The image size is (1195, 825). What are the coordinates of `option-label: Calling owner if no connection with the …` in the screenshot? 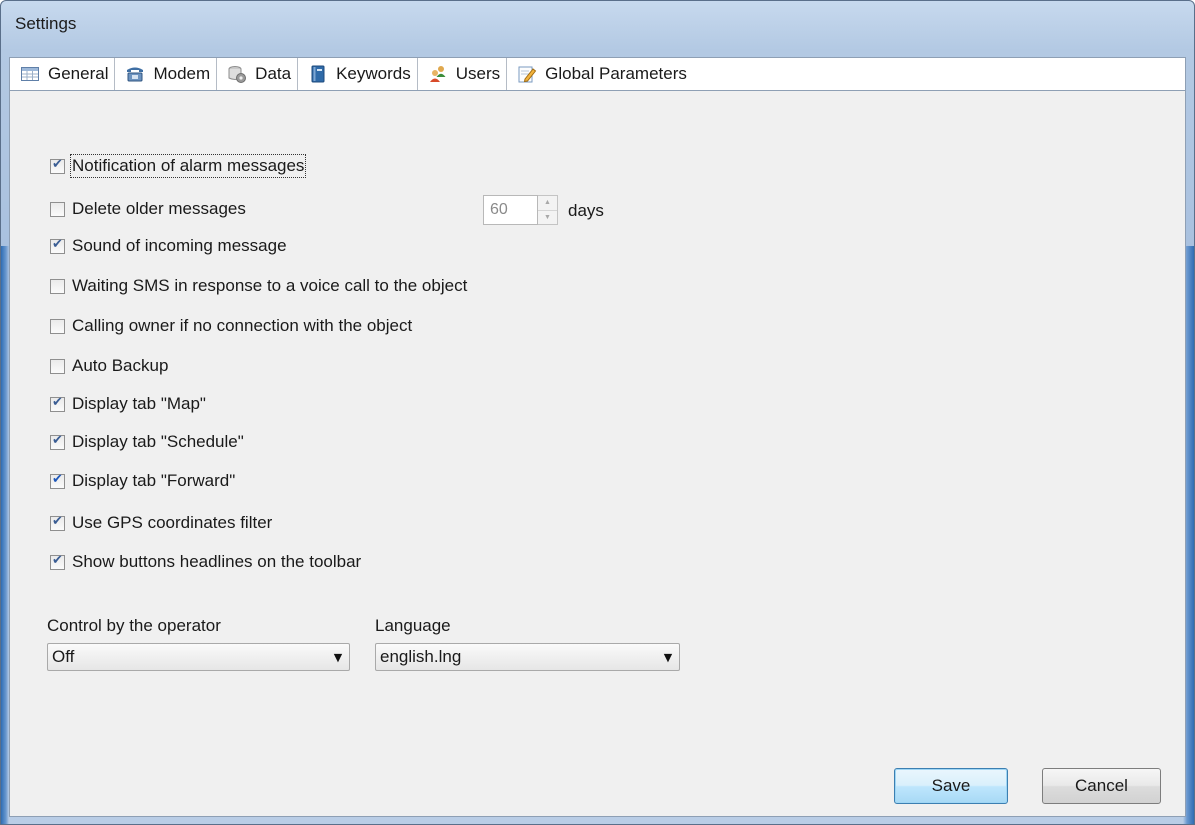 It's located at (242, 325).